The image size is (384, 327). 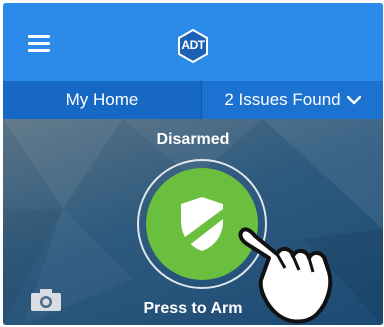 I want to click on tab-issues-label: 2 Issues Found, so click(x=282, y=99).